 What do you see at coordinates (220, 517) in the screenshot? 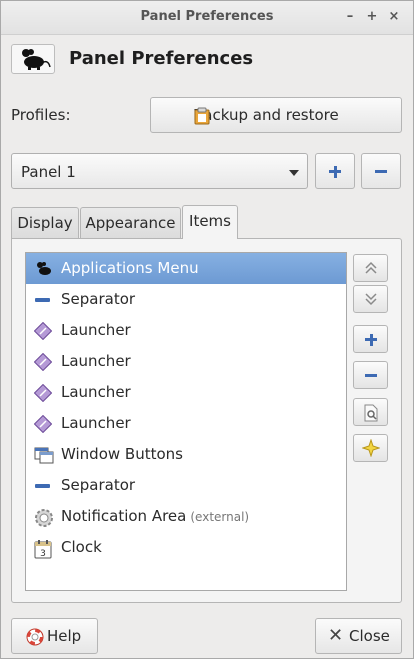
I see `list-item-extra: (external)` at bounding box center [220, 517].